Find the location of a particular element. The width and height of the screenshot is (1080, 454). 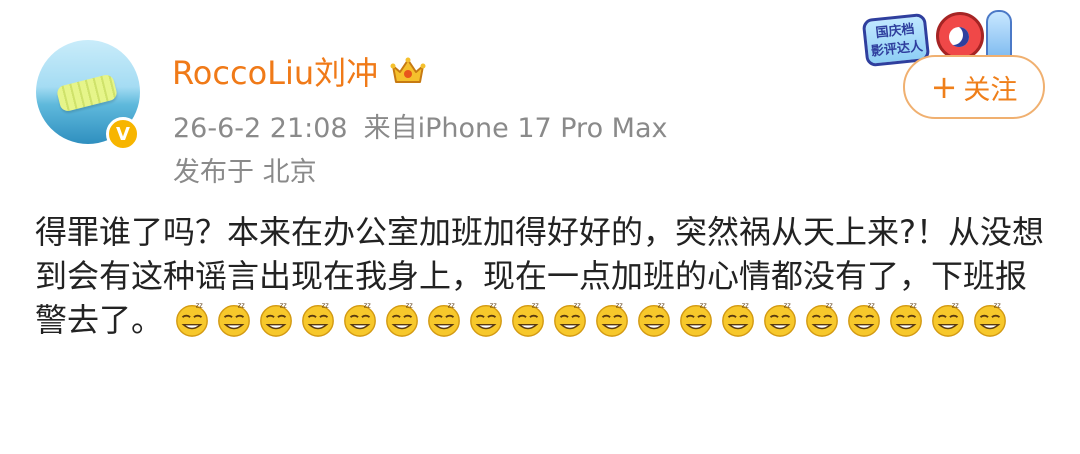

verified-badge-icon: V is located at coordinates (123, 134).